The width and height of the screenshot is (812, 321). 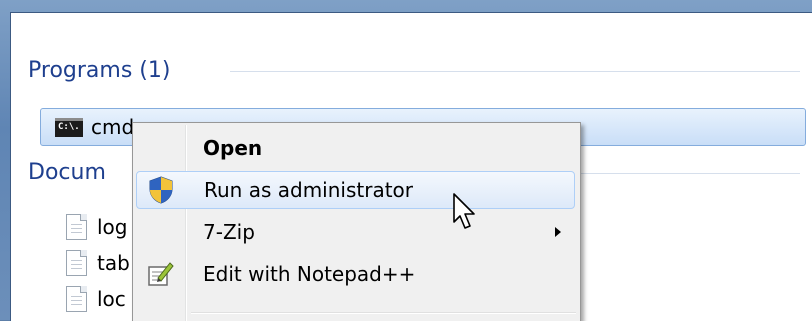 I want to click on mouse-cursor-icon, so click(x=464, y=211).